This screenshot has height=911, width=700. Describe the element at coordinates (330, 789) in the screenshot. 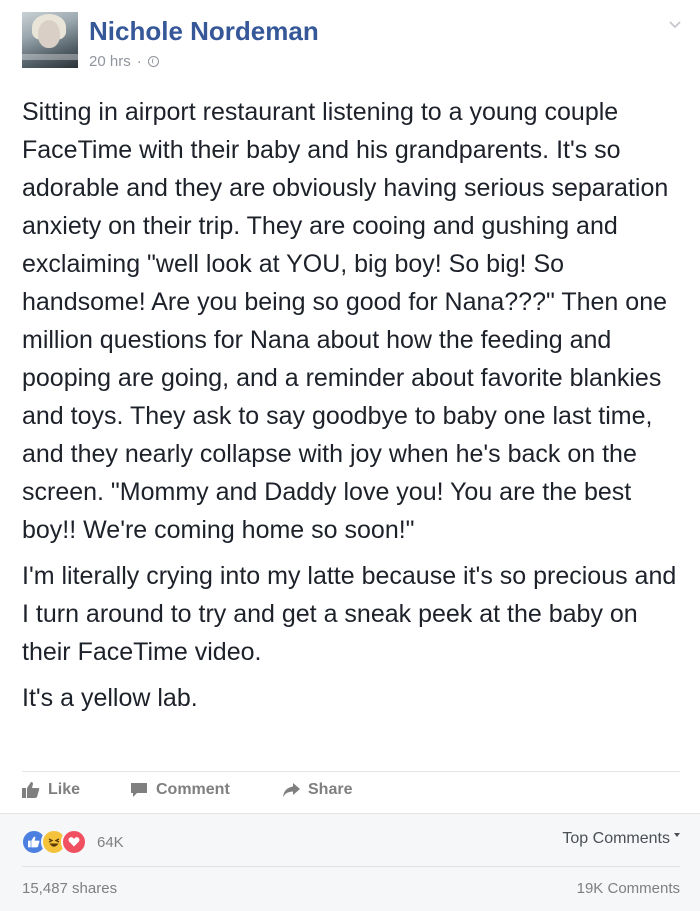

I see `share-label: Share` at that location.